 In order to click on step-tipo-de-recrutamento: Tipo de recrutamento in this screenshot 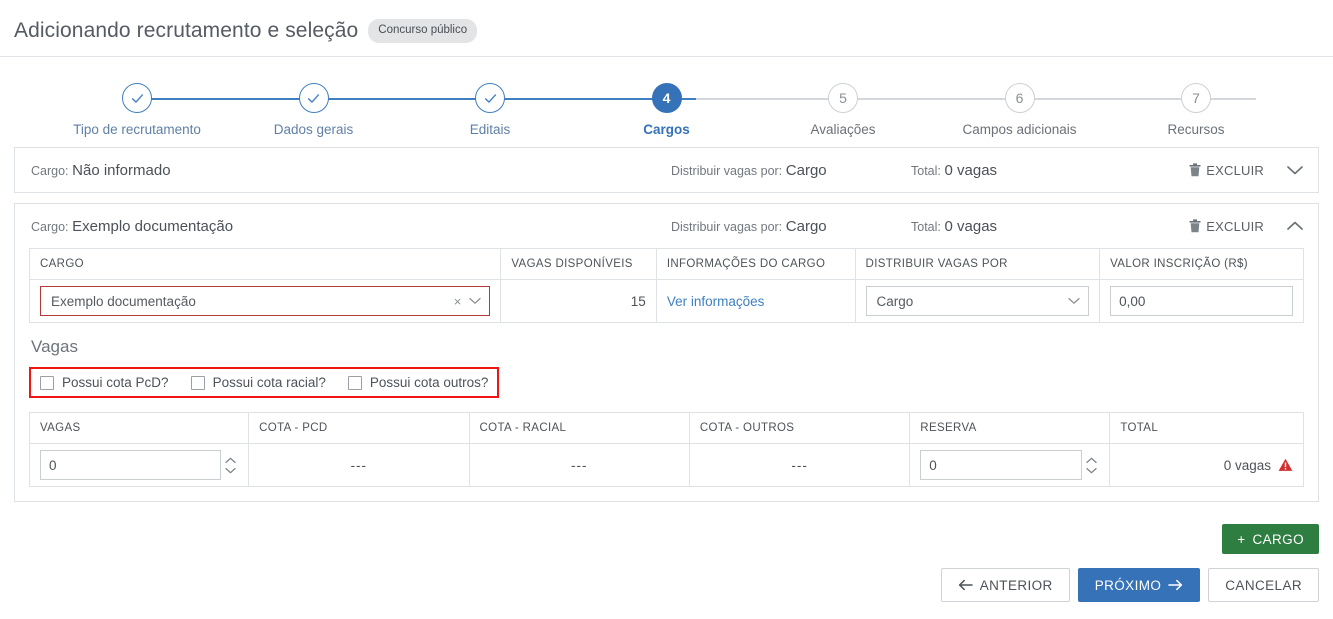, I will do `click(137, 110)`.